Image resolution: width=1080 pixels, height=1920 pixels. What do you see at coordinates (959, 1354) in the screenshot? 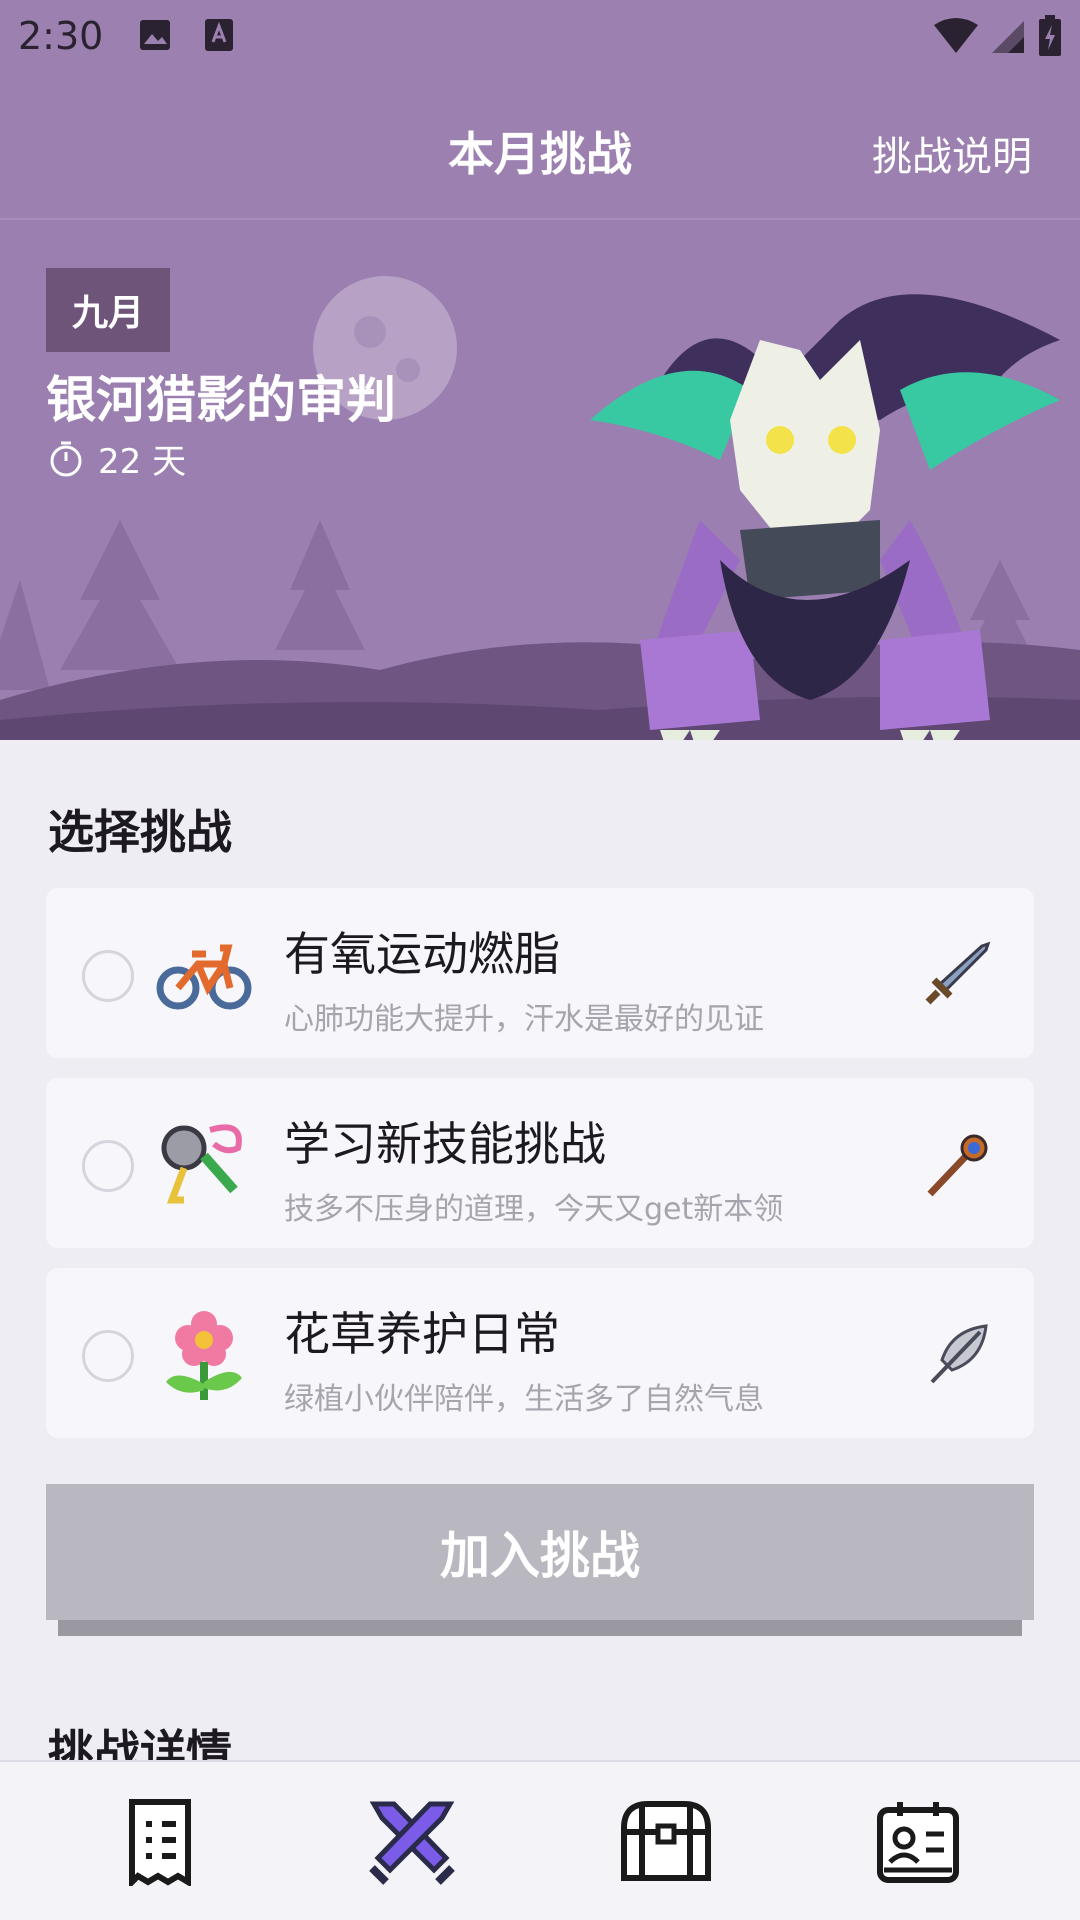
I see `feather-icon` at bounding box center [959, 1354].